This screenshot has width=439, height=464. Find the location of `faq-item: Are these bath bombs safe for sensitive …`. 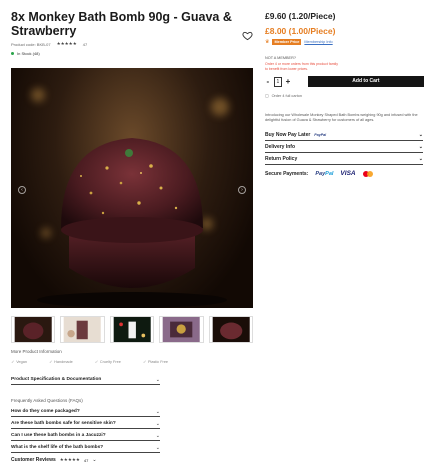

faq-item: Are these bath bombs safe for sensitive … is located at coordinates (85, 424).